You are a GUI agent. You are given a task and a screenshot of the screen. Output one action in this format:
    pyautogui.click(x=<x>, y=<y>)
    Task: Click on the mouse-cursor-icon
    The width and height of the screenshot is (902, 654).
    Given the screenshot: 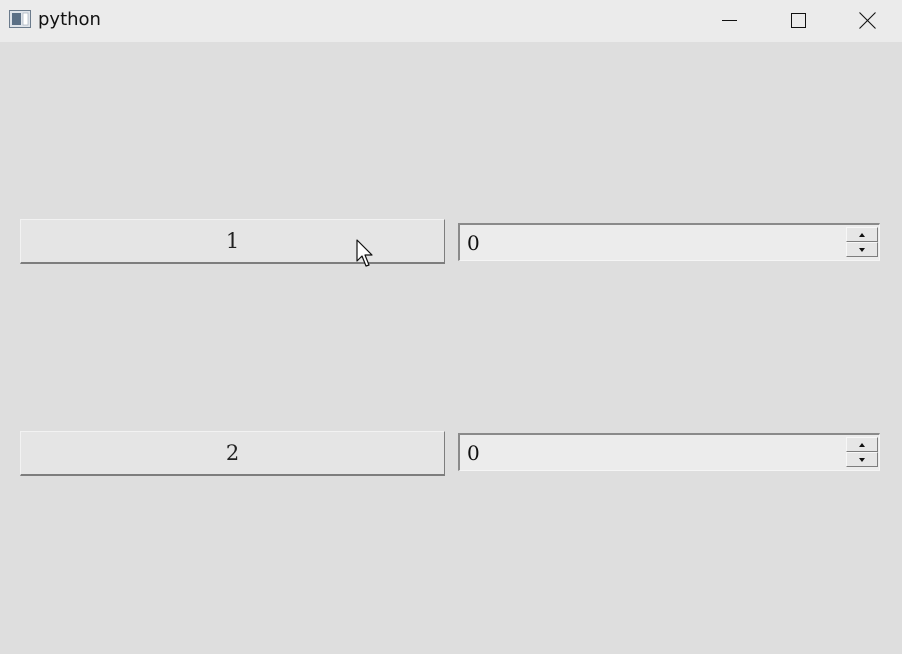 What is the action you would take?
    pyautogui.click(x=364, y=253)
    